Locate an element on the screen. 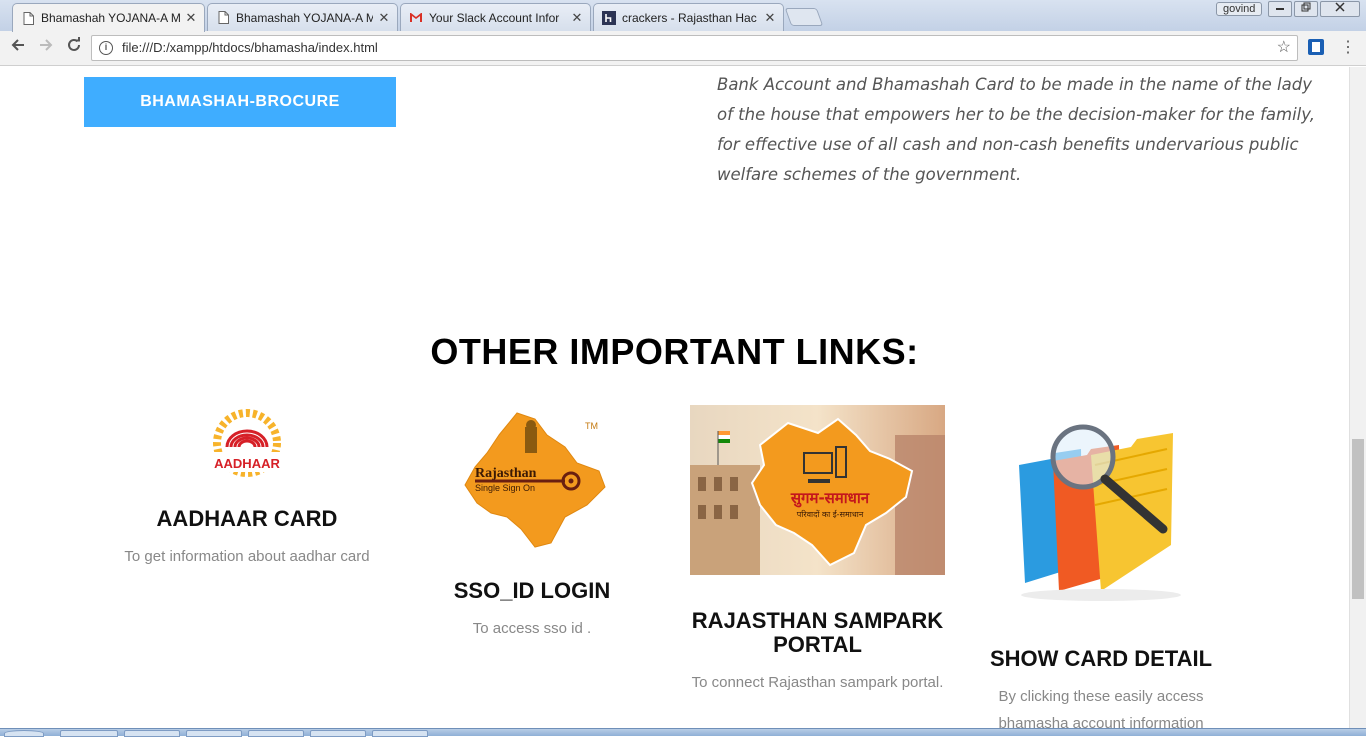 The height and width of the screenshot is (737, 1366). forward-arrow-icon is located at coordinates (46, 48).